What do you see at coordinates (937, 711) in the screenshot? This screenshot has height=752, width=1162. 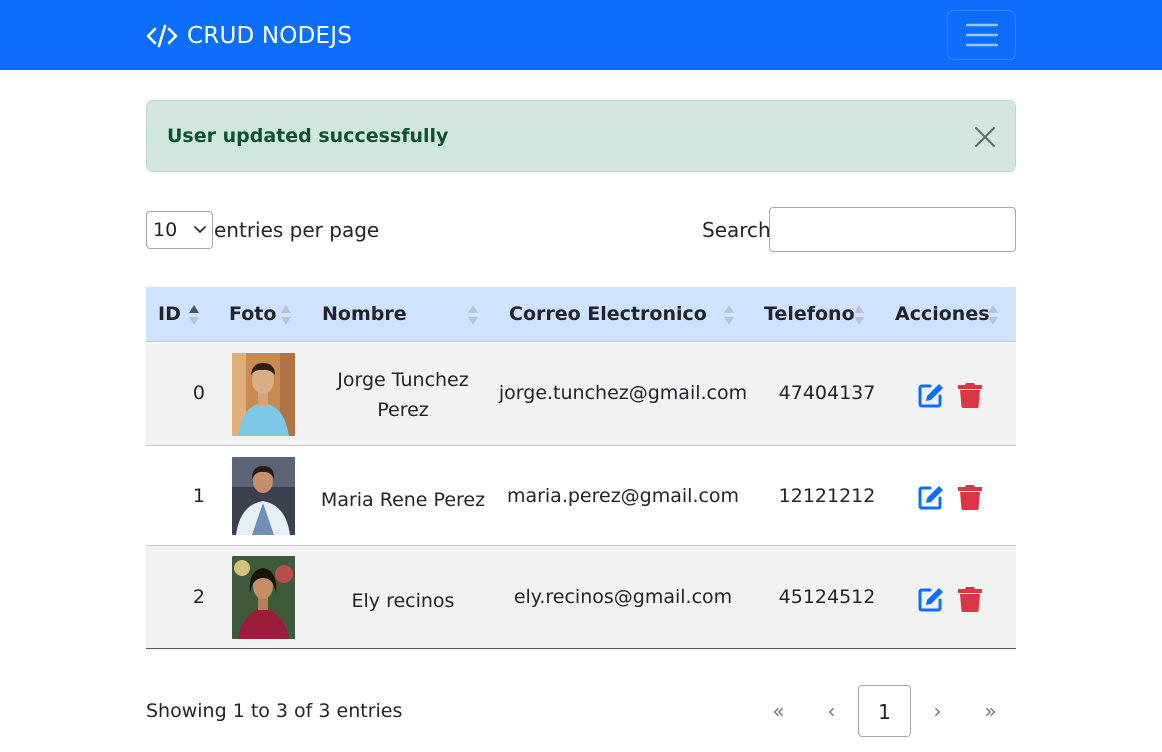 I see `pagination-next-button: ›` at bounding box center [937, 711].